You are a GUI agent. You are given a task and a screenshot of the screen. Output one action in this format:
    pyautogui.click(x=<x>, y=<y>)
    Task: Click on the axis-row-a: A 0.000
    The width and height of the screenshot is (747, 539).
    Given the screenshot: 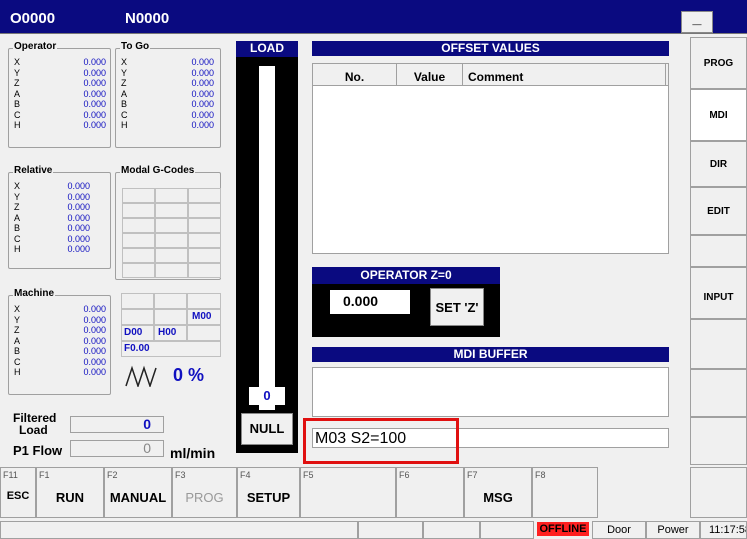 What is the action you would take?
    pyautogui.click(x=168, y=94)
    